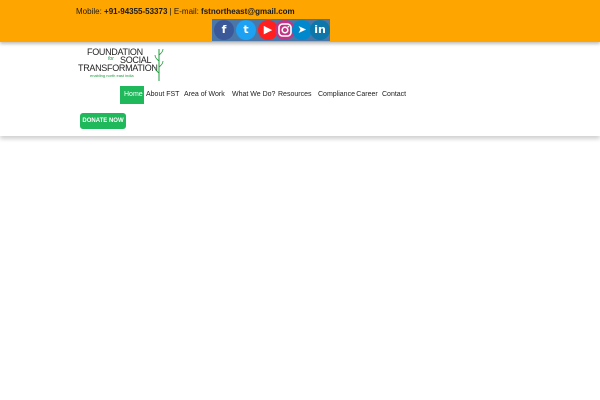 The height and width of the screenshot is (400, 600). I want to click on plant-icon, so click(159, 64).